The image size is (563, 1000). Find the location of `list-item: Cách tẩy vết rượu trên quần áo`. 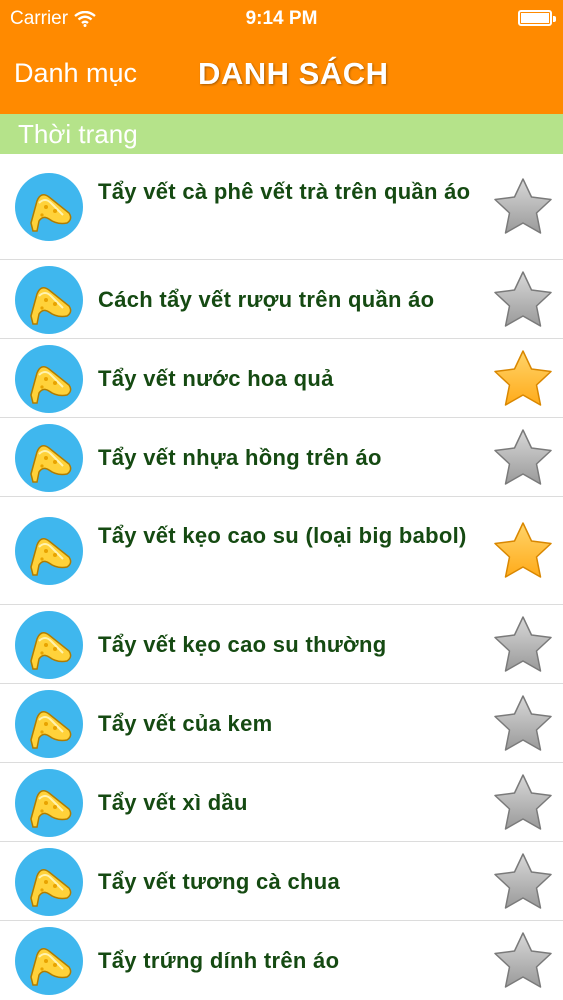

list-item: Cách tẩy vết rượu trên quần áo is located at coordinates (281, 299).